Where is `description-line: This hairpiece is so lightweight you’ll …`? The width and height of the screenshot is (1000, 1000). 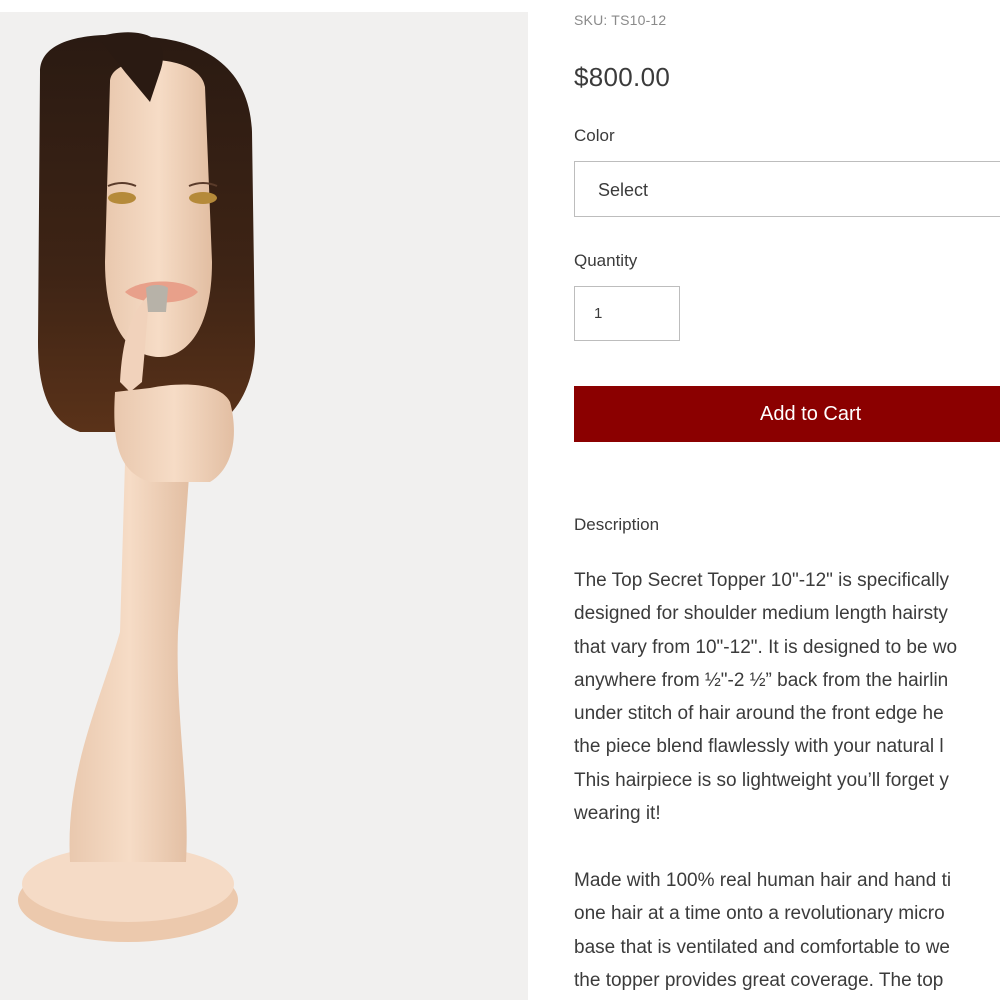
description-line: This hairpiece is so lightweight you’ll … is located at coordinates (761, 780).